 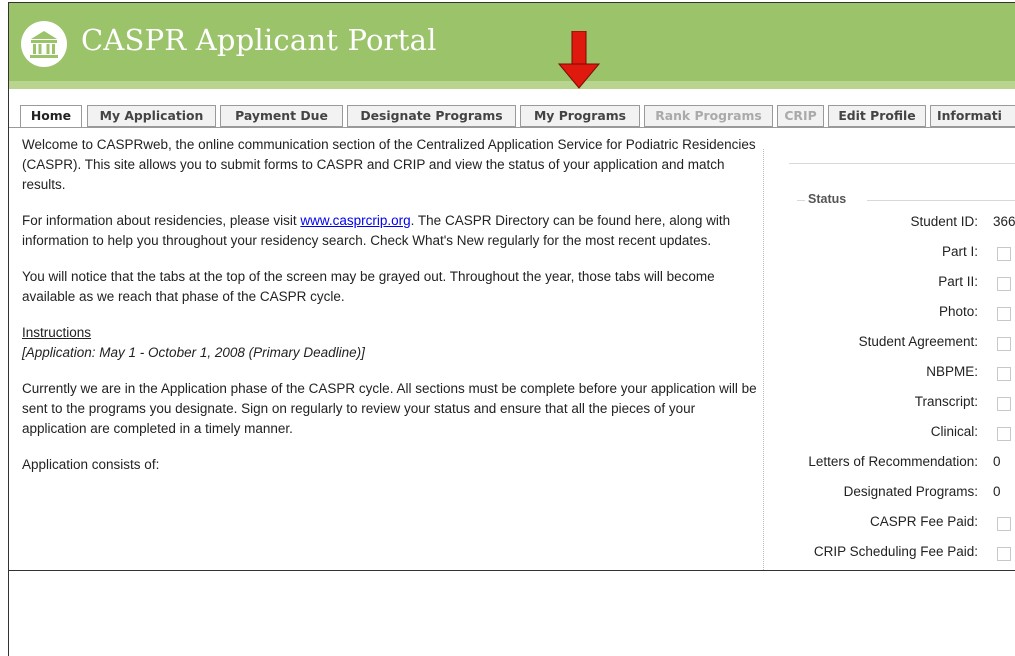 I want to click on sidebar-top-rule, so click(x=902, y=163).